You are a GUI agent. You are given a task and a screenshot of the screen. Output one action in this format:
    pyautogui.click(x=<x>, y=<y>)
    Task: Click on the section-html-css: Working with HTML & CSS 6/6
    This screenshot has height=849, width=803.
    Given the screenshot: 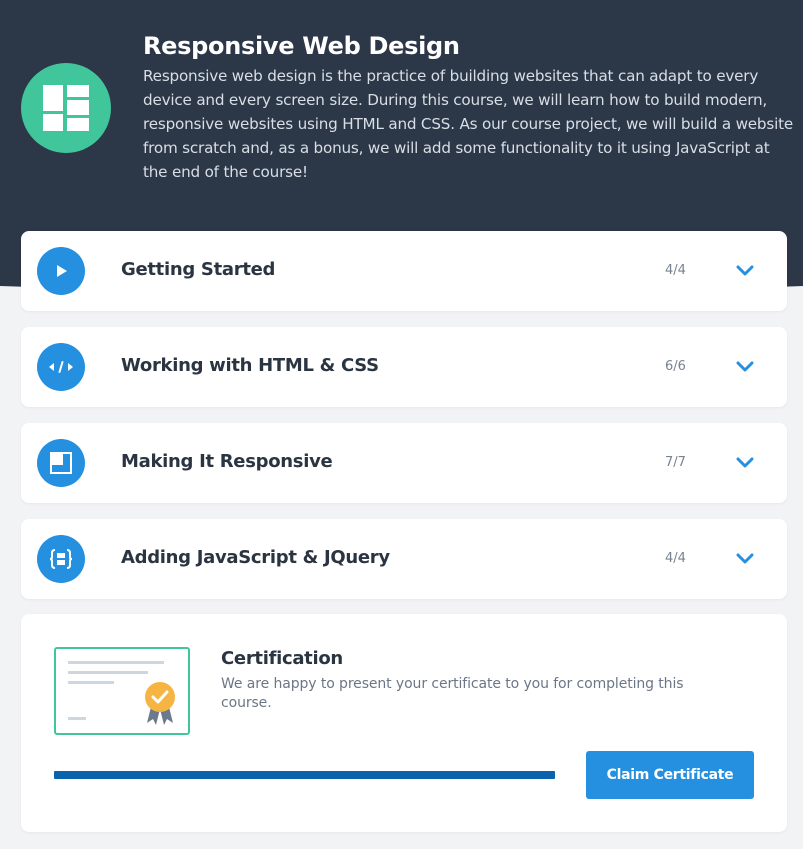 What is the action you would take?
    pyautogui.click(x=404, y=367)
    